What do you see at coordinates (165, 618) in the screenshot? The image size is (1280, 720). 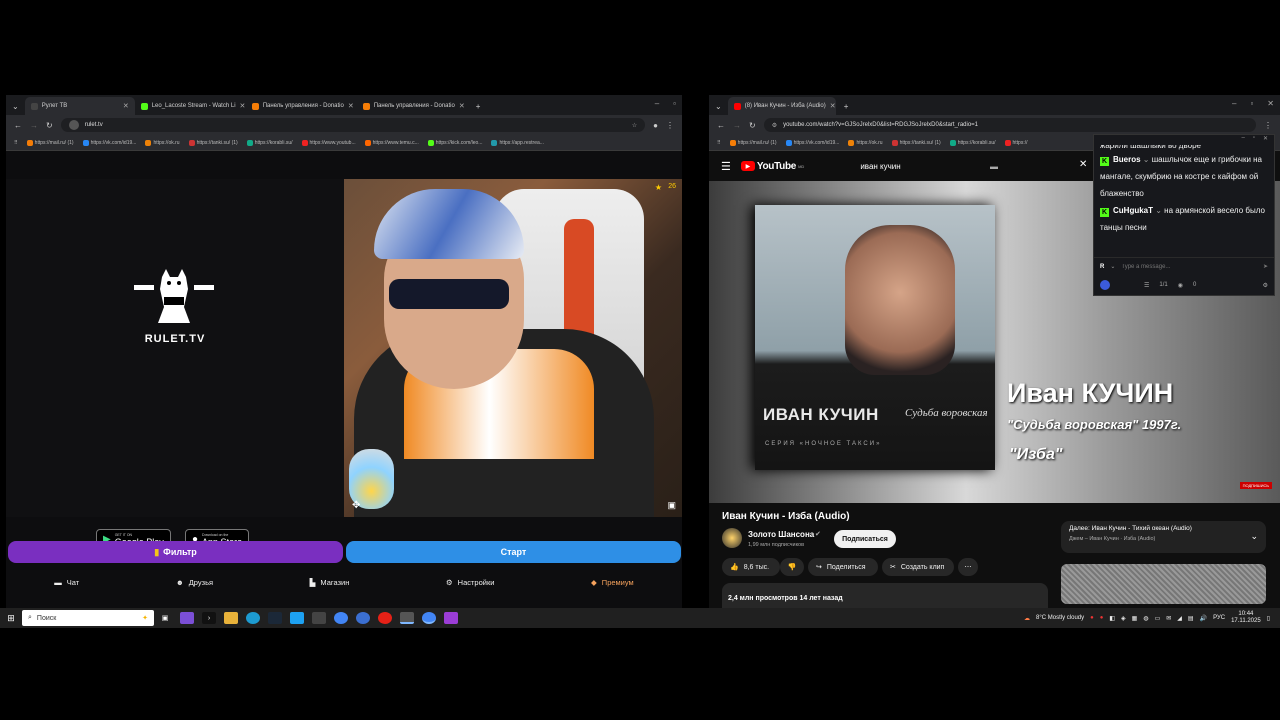 I see `task-view-icon: ▣` at bounding box center [165, 618].